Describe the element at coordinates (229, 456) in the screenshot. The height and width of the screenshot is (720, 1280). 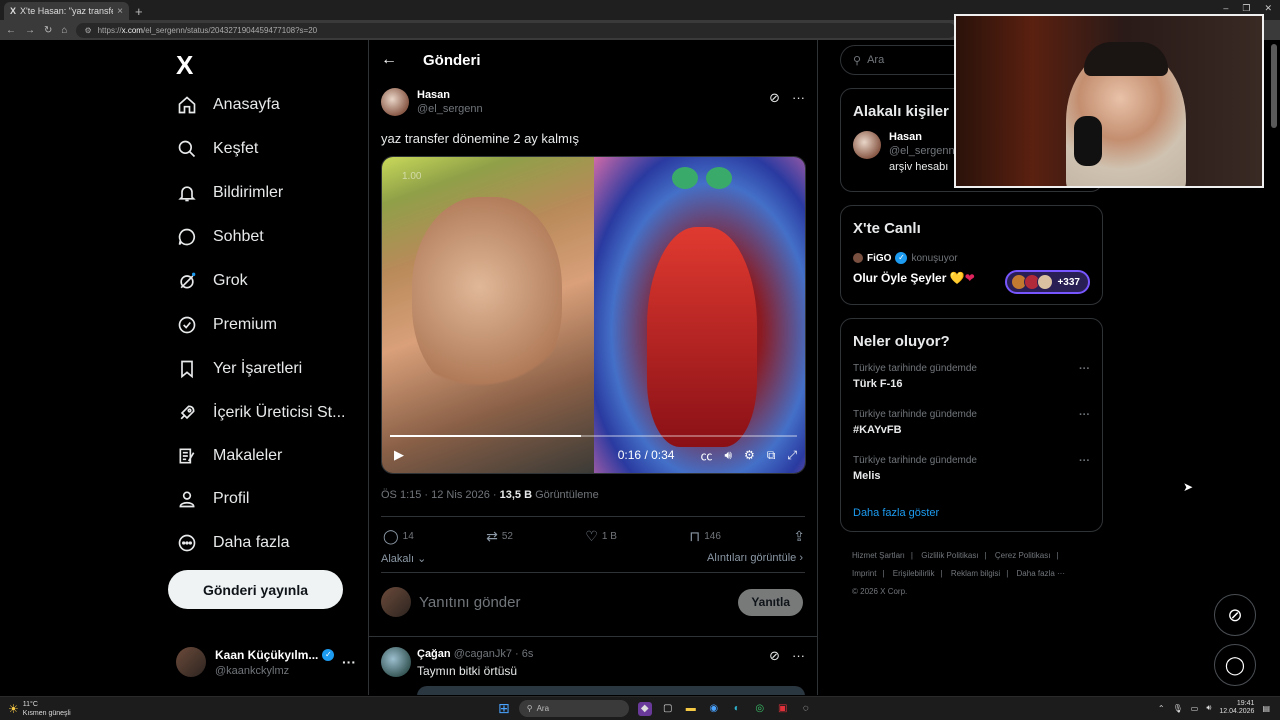
I see `sidebar-item-articles: Makaleler` at that location.